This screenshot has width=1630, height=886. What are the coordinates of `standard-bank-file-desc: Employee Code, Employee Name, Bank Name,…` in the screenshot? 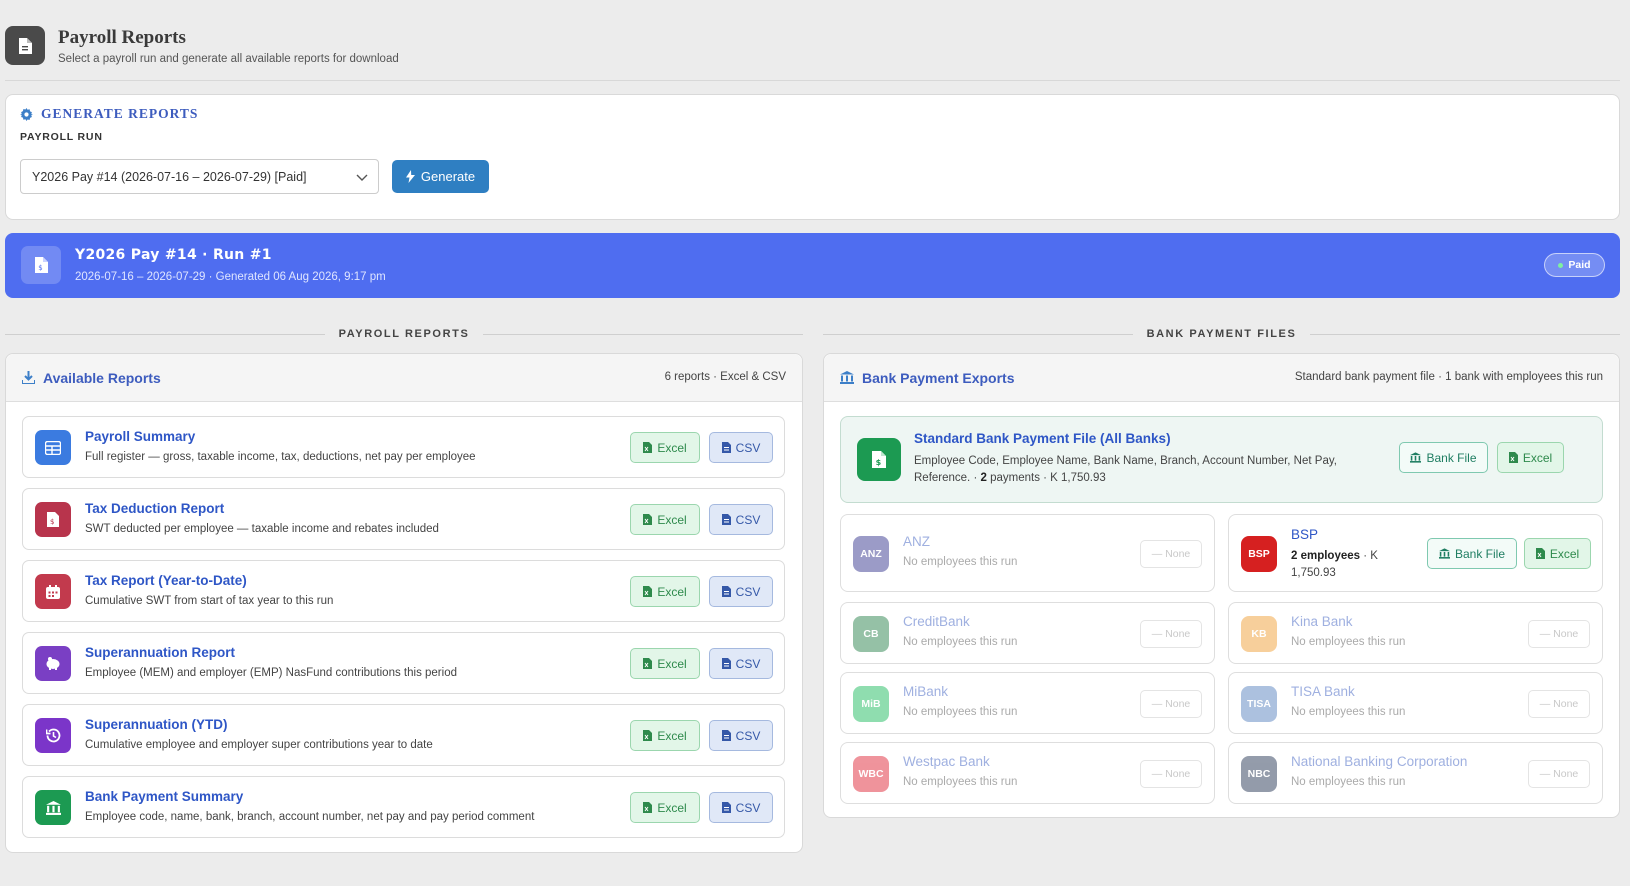 It's located at (1125, 469).